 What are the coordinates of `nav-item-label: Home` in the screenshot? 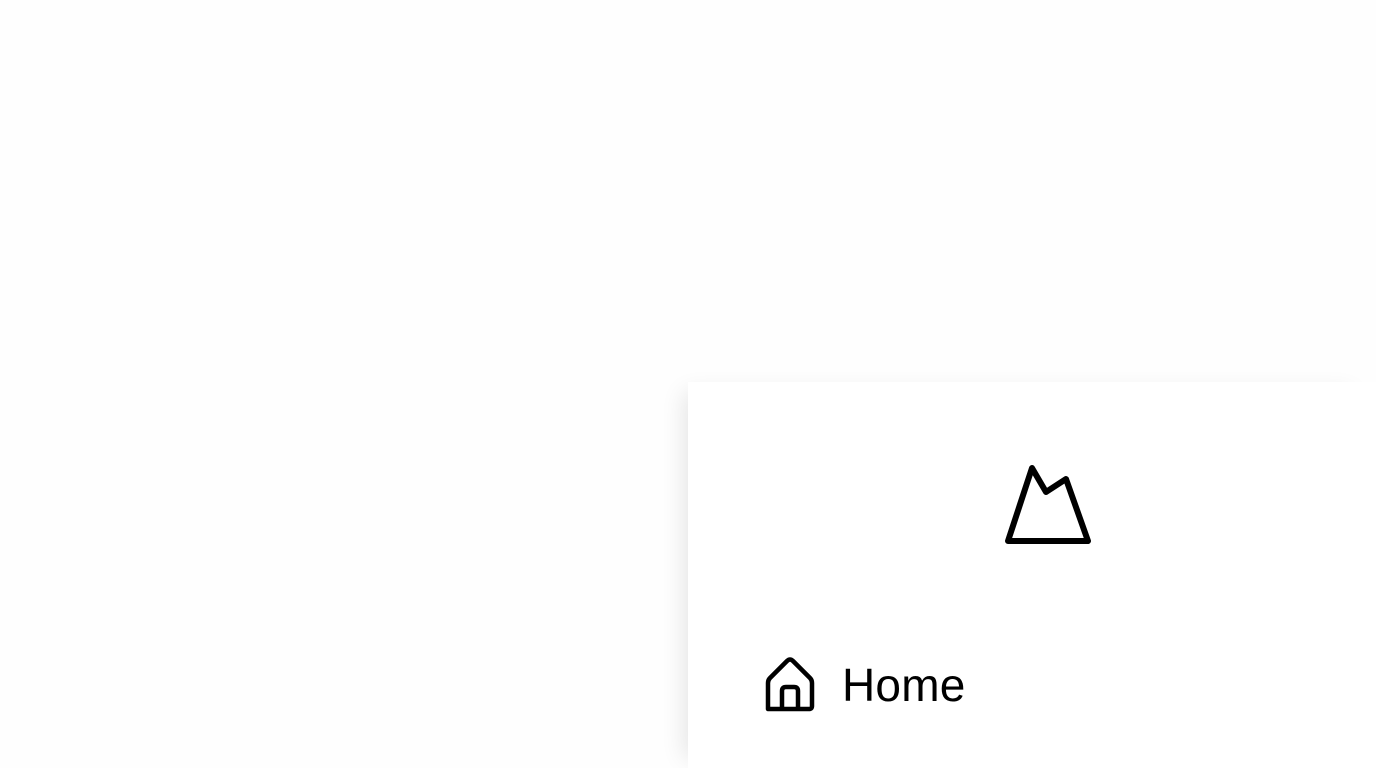 It's located at (904, 685).